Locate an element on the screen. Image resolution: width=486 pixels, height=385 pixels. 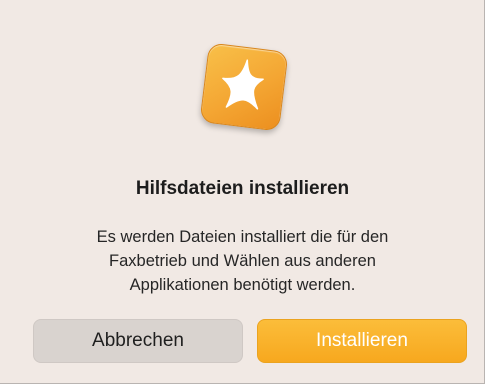
cancel-button: Abbrechen is located at coordinates (138, 341).